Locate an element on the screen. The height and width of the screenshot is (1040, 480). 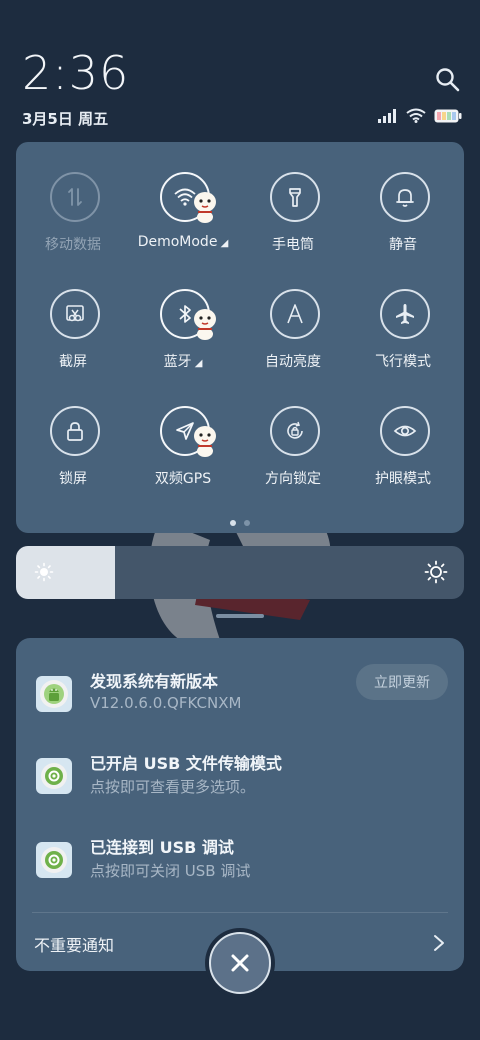
tile-label: 静音 is located at coordinates (403, 245).